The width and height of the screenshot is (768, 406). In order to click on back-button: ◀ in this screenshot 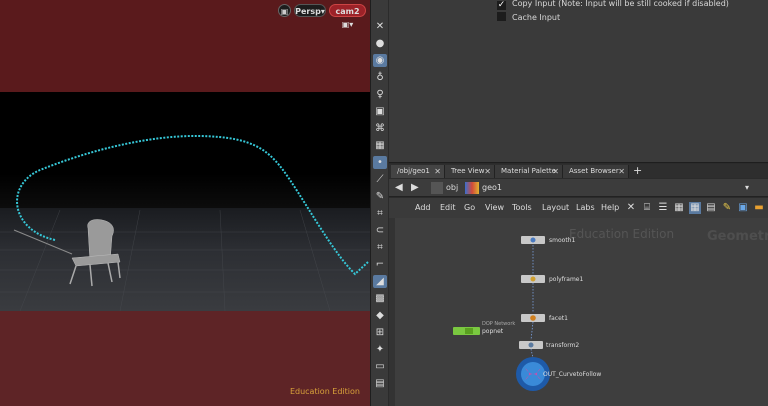, I will do `click(399, 188)`.